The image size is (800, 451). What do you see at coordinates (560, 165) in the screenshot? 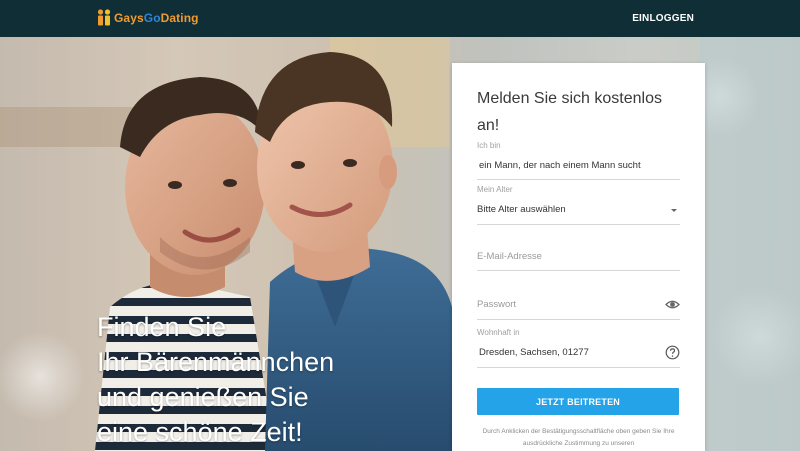
I see `seeking-value: ein Mann, der nach einem Mann sucht` at bounding box center [560, 165].